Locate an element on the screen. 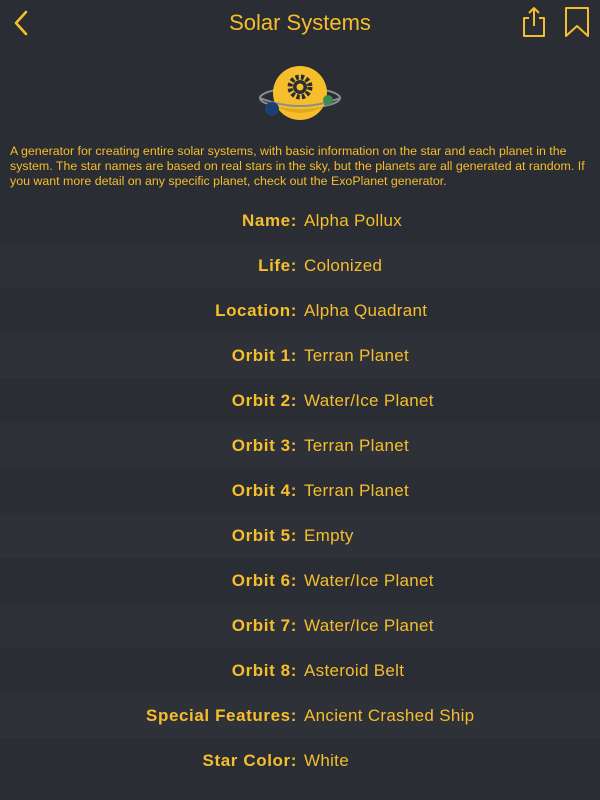 The width and height of the screenshot is (600, 800). row-label: Orbit 5: is located at coordinates (264, 535).